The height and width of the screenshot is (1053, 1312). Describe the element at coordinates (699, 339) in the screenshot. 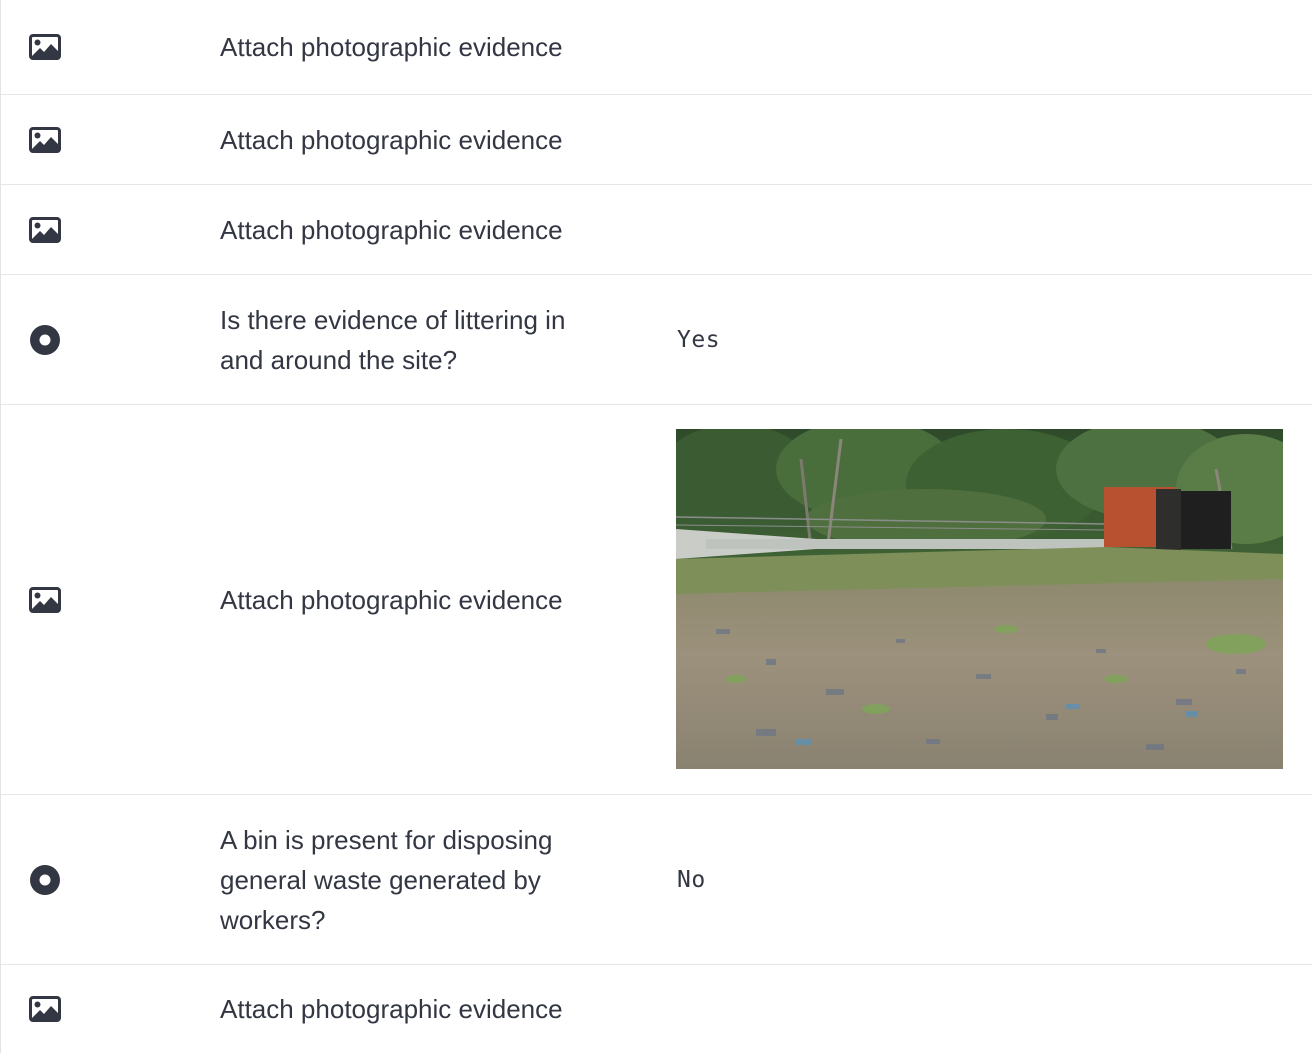

I see `answer-value: Yes` at that location.